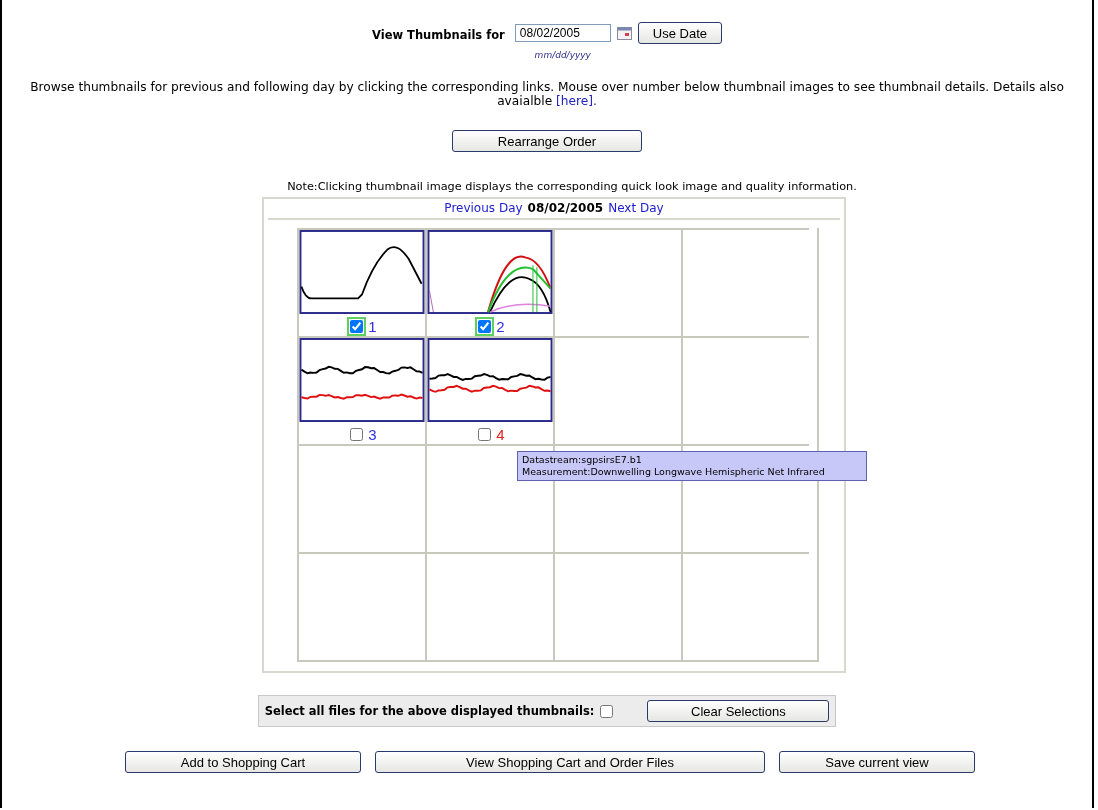 The image size is (1098, 810). I want to click on calendar-icon, so click(624, 33).